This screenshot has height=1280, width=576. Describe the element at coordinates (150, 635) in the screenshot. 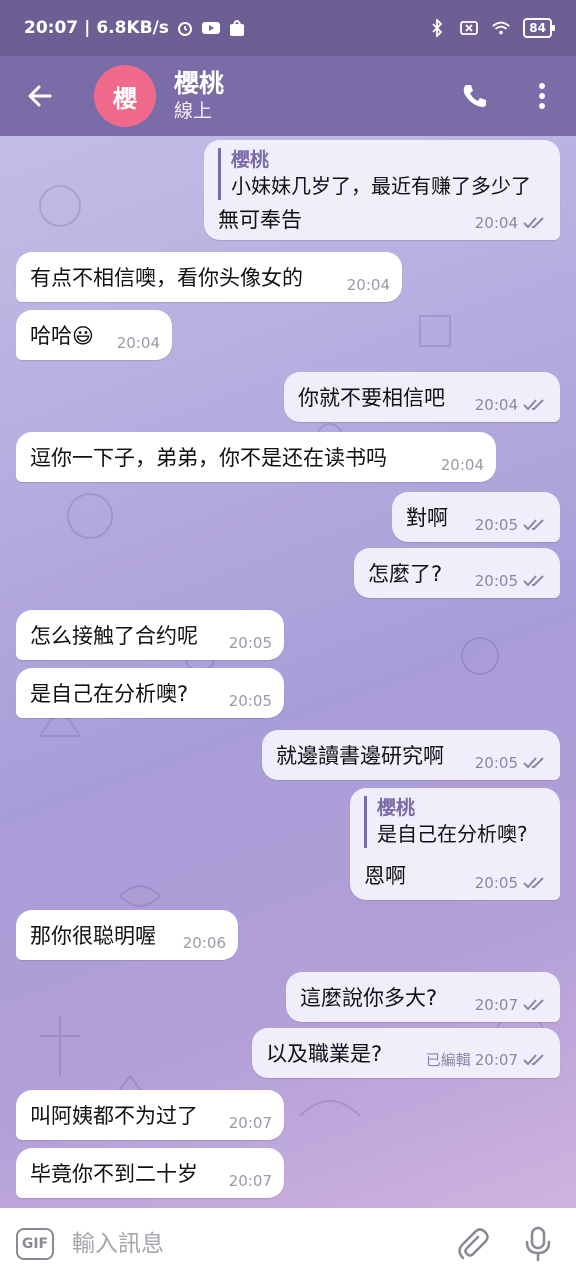

I see `message-bubble-incoming: 怎么接触了合约呢 20:05` at that location.